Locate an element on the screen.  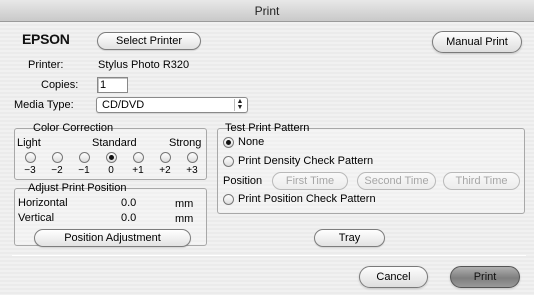
adjust-print-position-title: Adjust Print Position is located at coordinates (77, 188).